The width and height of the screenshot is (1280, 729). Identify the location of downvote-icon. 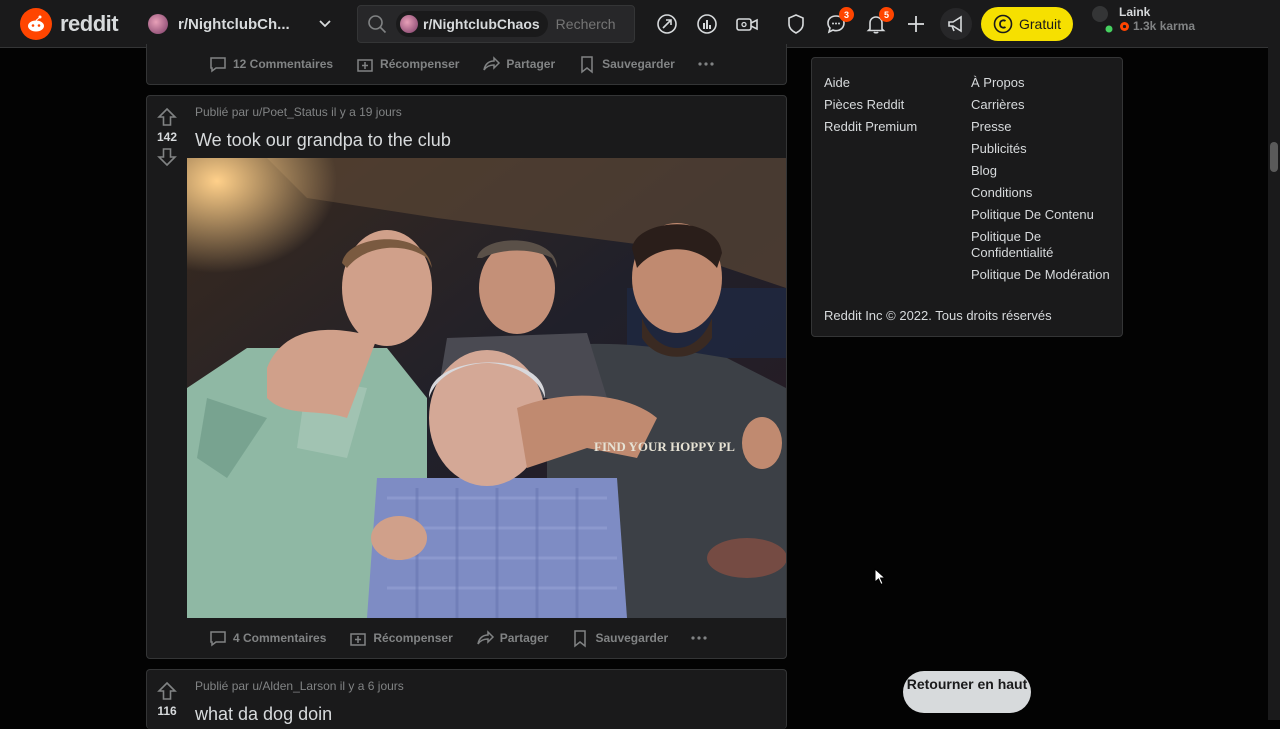
(167, 157).